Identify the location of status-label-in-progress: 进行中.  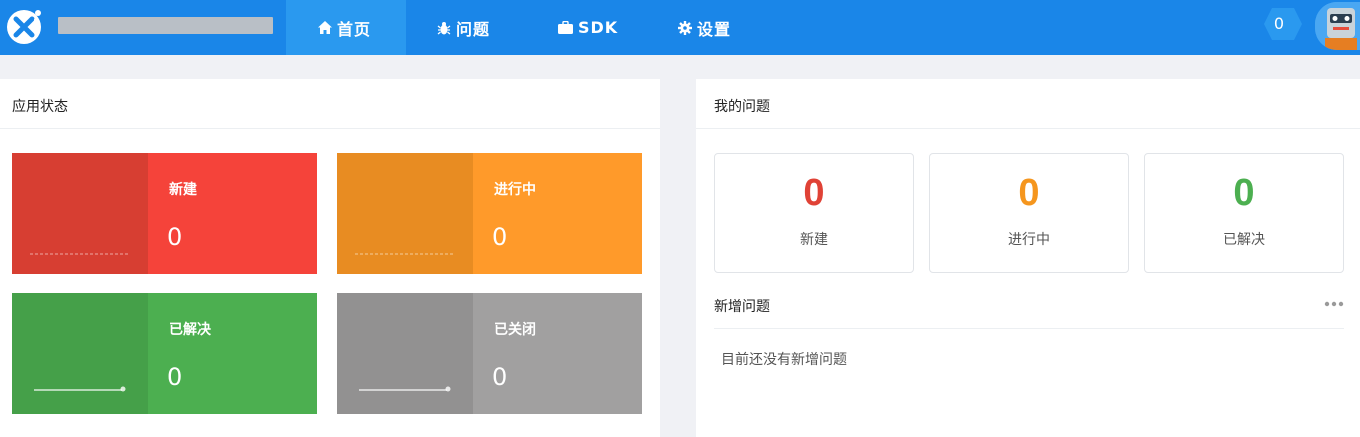
(515, 190).